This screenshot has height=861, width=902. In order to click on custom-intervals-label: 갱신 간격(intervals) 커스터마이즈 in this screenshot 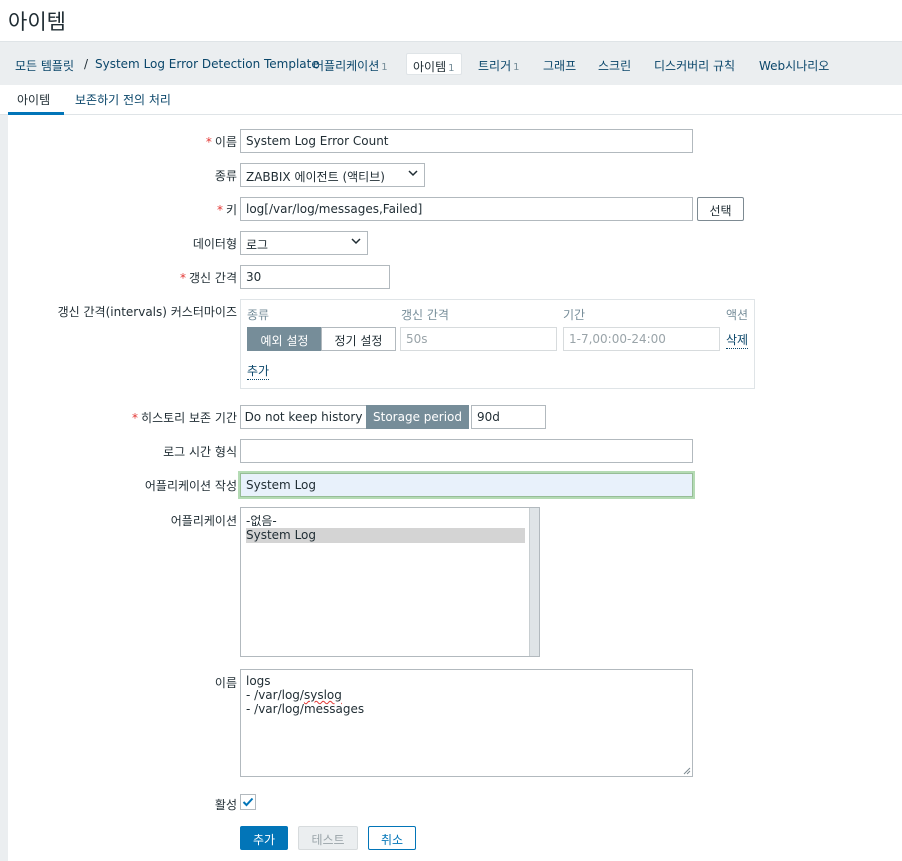, I will do `click(147, 312)`.